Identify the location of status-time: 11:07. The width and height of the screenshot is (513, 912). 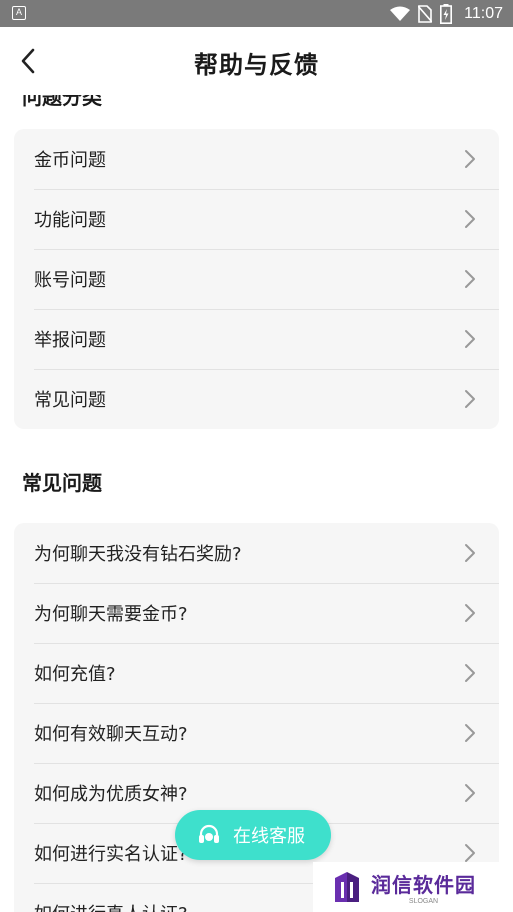
(483, 13).